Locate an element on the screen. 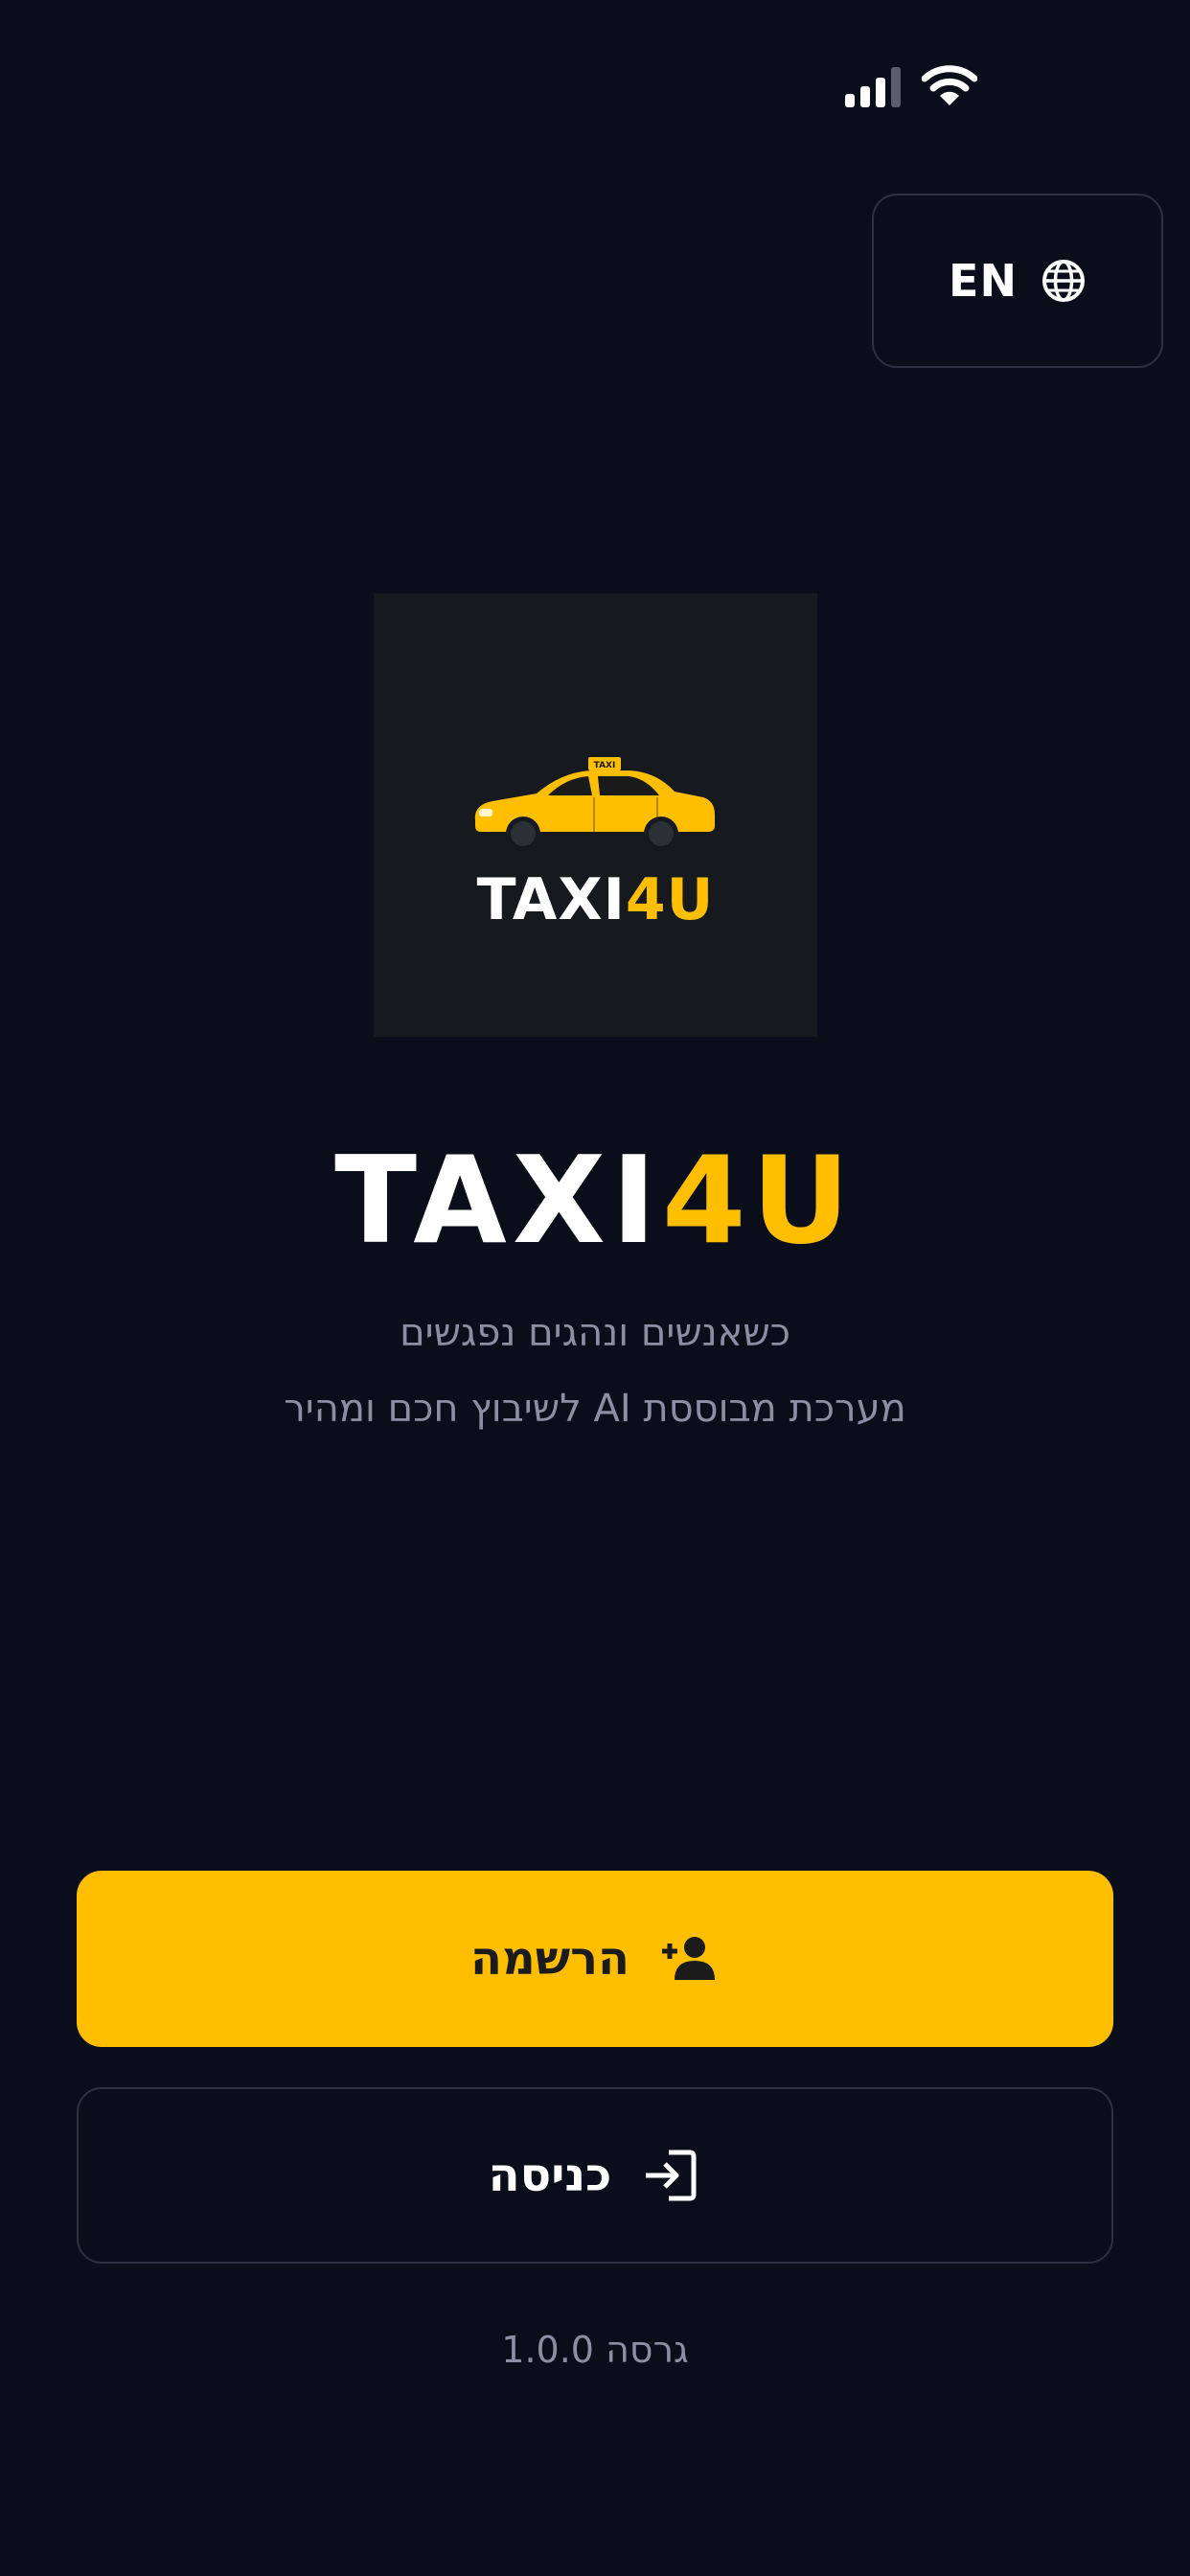 This screenshot has width=1190, height=2576. app-logo: TAXI TAXI4U is located at coordinates (595, 815).